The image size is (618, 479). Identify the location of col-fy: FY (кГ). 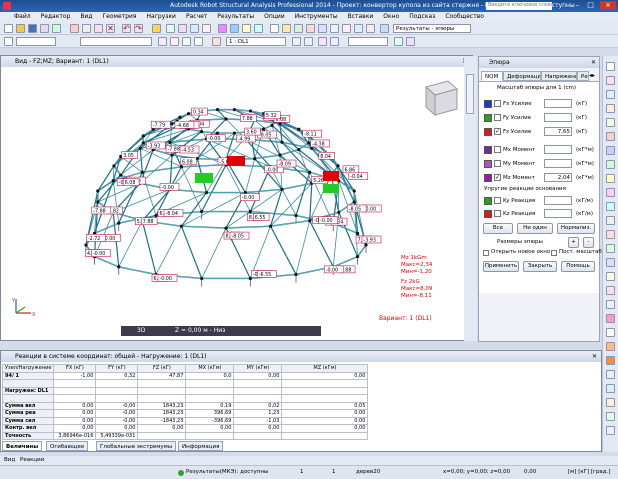
(117, 368).